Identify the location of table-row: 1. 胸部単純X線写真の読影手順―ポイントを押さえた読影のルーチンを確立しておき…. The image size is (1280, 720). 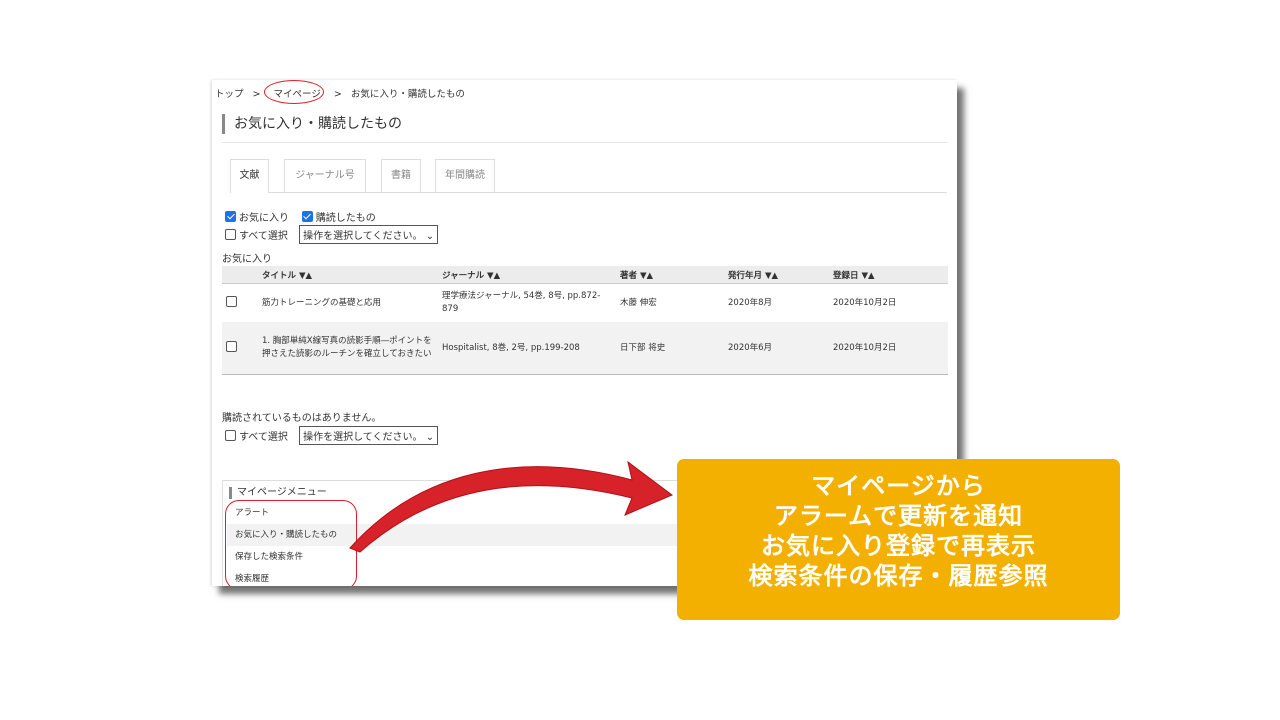
(585, 348).